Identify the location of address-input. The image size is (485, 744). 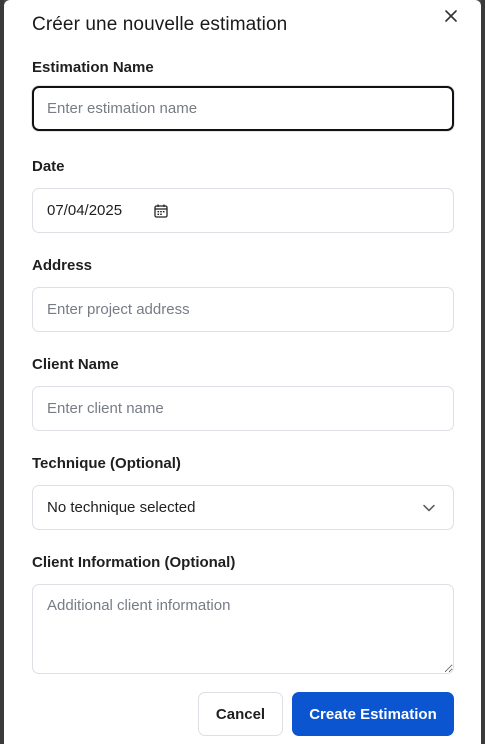
(243, 309).